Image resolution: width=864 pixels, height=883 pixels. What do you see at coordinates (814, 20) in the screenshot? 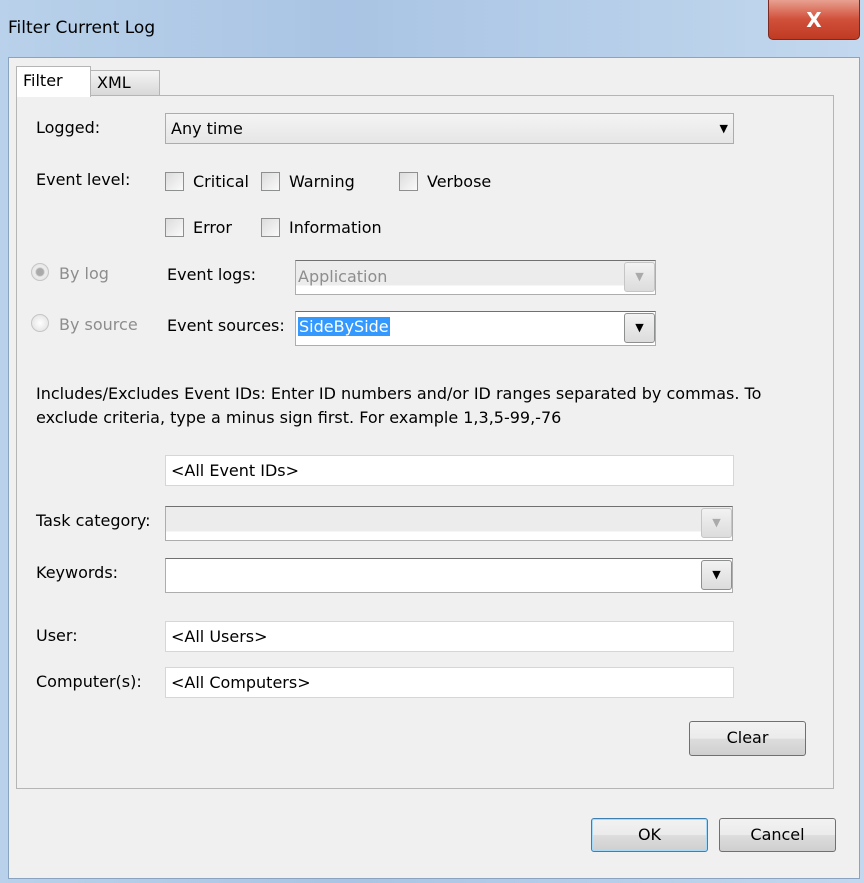
I see `close-button: X` at bounding box center [814, 20].